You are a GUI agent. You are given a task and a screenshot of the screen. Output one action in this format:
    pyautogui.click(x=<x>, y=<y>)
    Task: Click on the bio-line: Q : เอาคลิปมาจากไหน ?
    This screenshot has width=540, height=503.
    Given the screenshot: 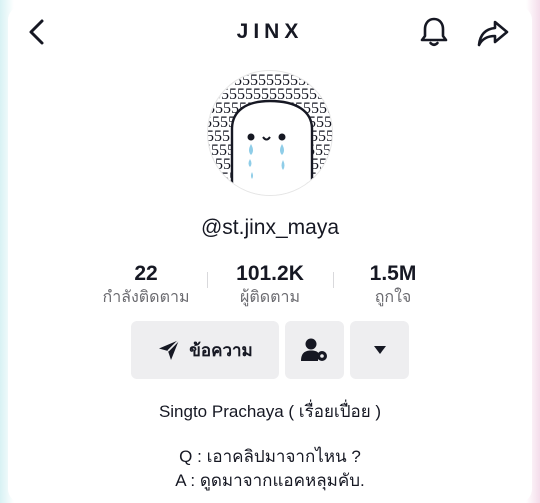 What is the action you would take?
    pyautogui.click(x=270, y=456)
    